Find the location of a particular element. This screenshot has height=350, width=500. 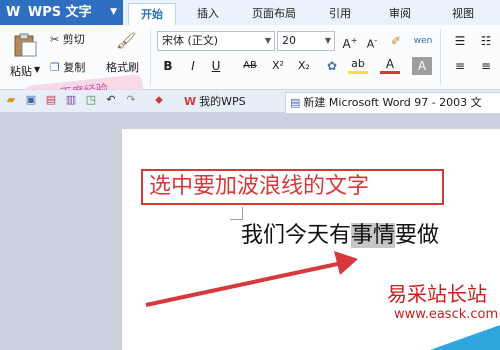

redo-icon: ↷ is located at coordinates (131, 100).